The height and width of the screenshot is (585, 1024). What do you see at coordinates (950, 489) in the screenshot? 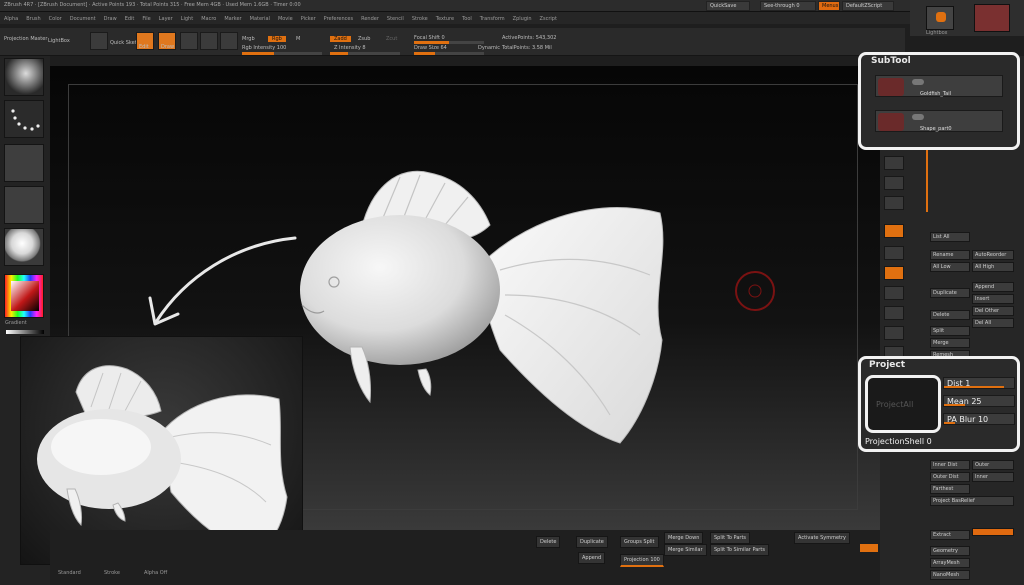
I see `tool-menu-button: Farthest` at bounding box center [950, 489].